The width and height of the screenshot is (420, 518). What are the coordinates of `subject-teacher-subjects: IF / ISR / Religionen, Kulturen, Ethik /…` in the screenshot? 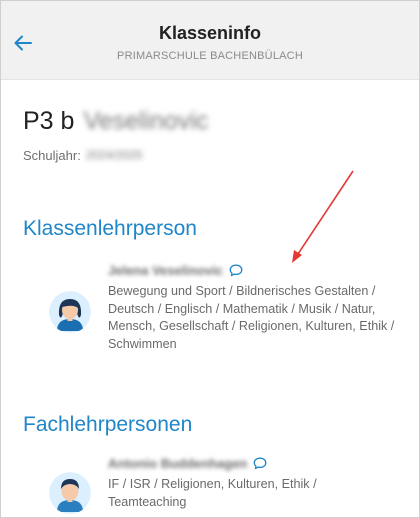 It's located at (212, 493).